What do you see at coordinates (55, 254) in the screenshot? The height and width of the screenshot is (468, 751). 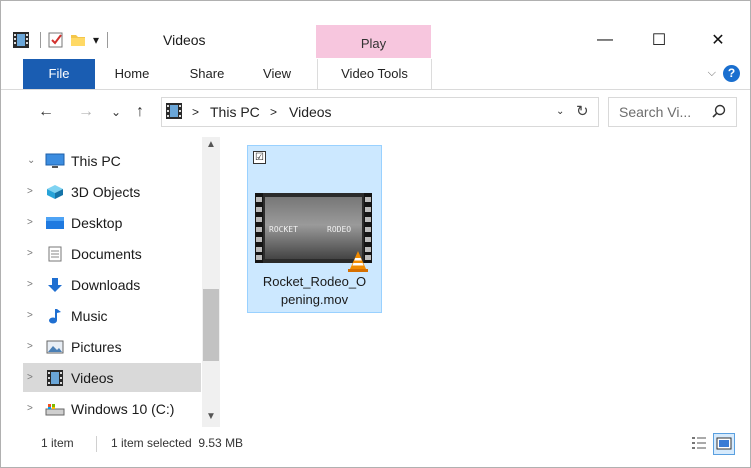 I see `document-icon` at bounding box center [55, 254].